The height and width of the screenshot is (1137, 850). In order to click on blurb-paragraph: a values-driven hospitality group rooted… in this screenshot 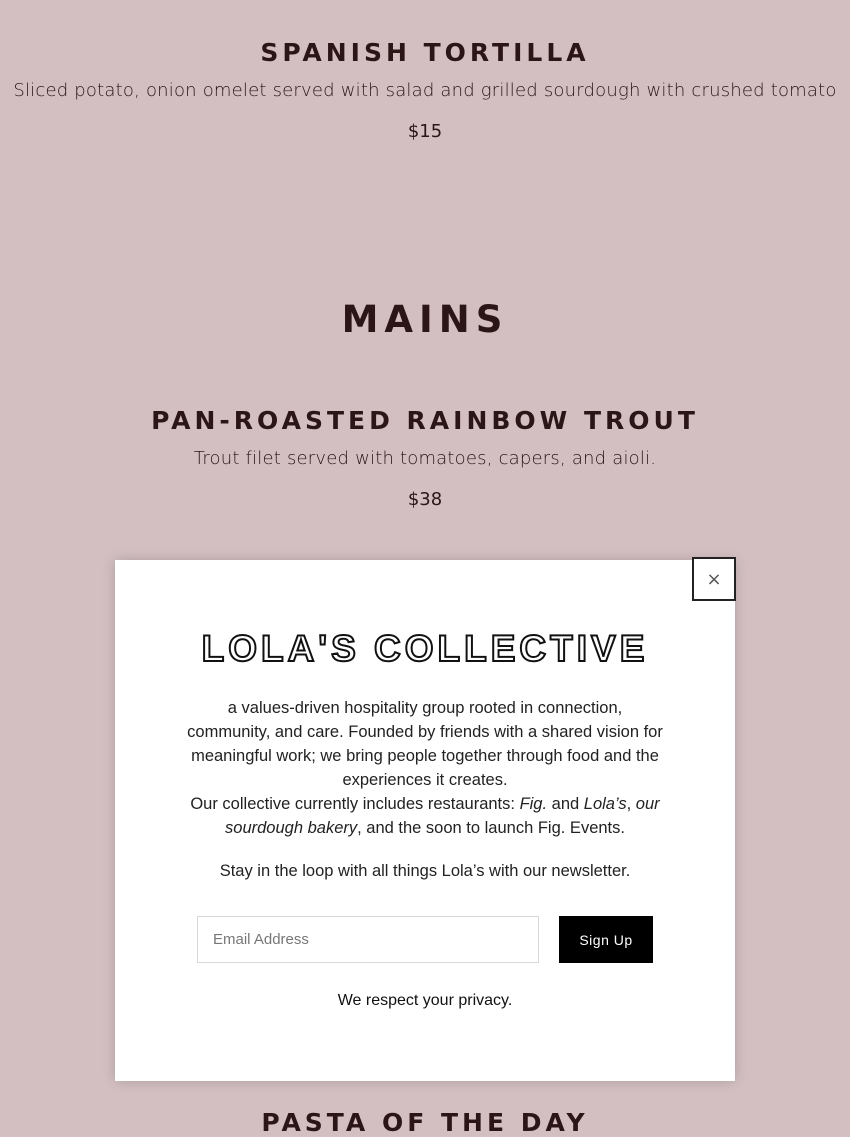, I will do `click(425, 744)`.